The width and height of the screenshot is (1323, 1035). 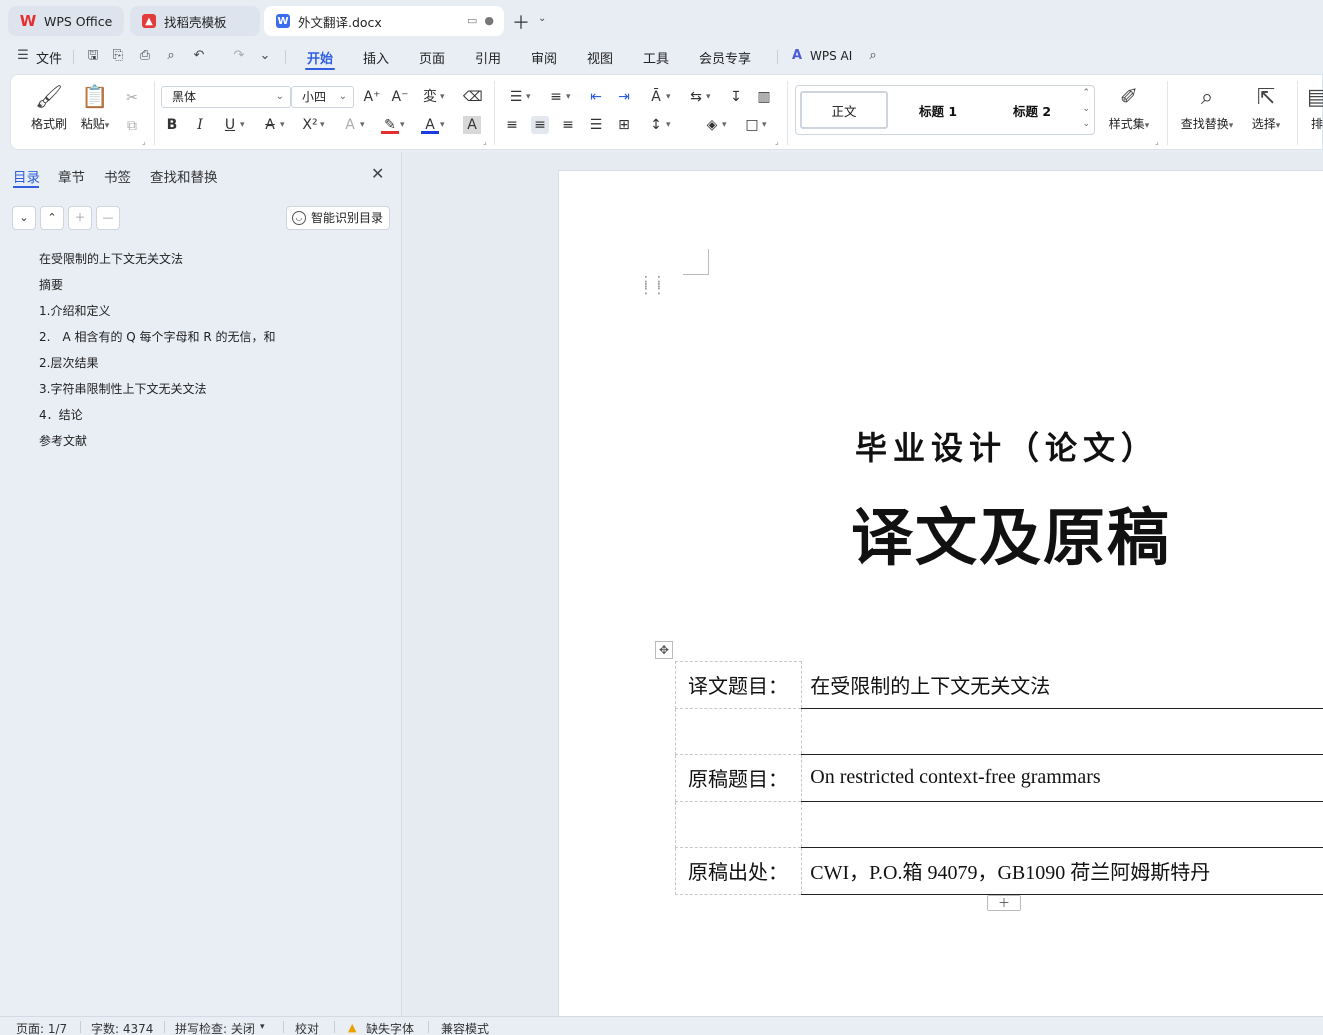 I want to click on table-value-cell: CWI，P.O.箱 94079，GB1090 荷兰阿姆斯特丹, so click(x=1062, y=871).